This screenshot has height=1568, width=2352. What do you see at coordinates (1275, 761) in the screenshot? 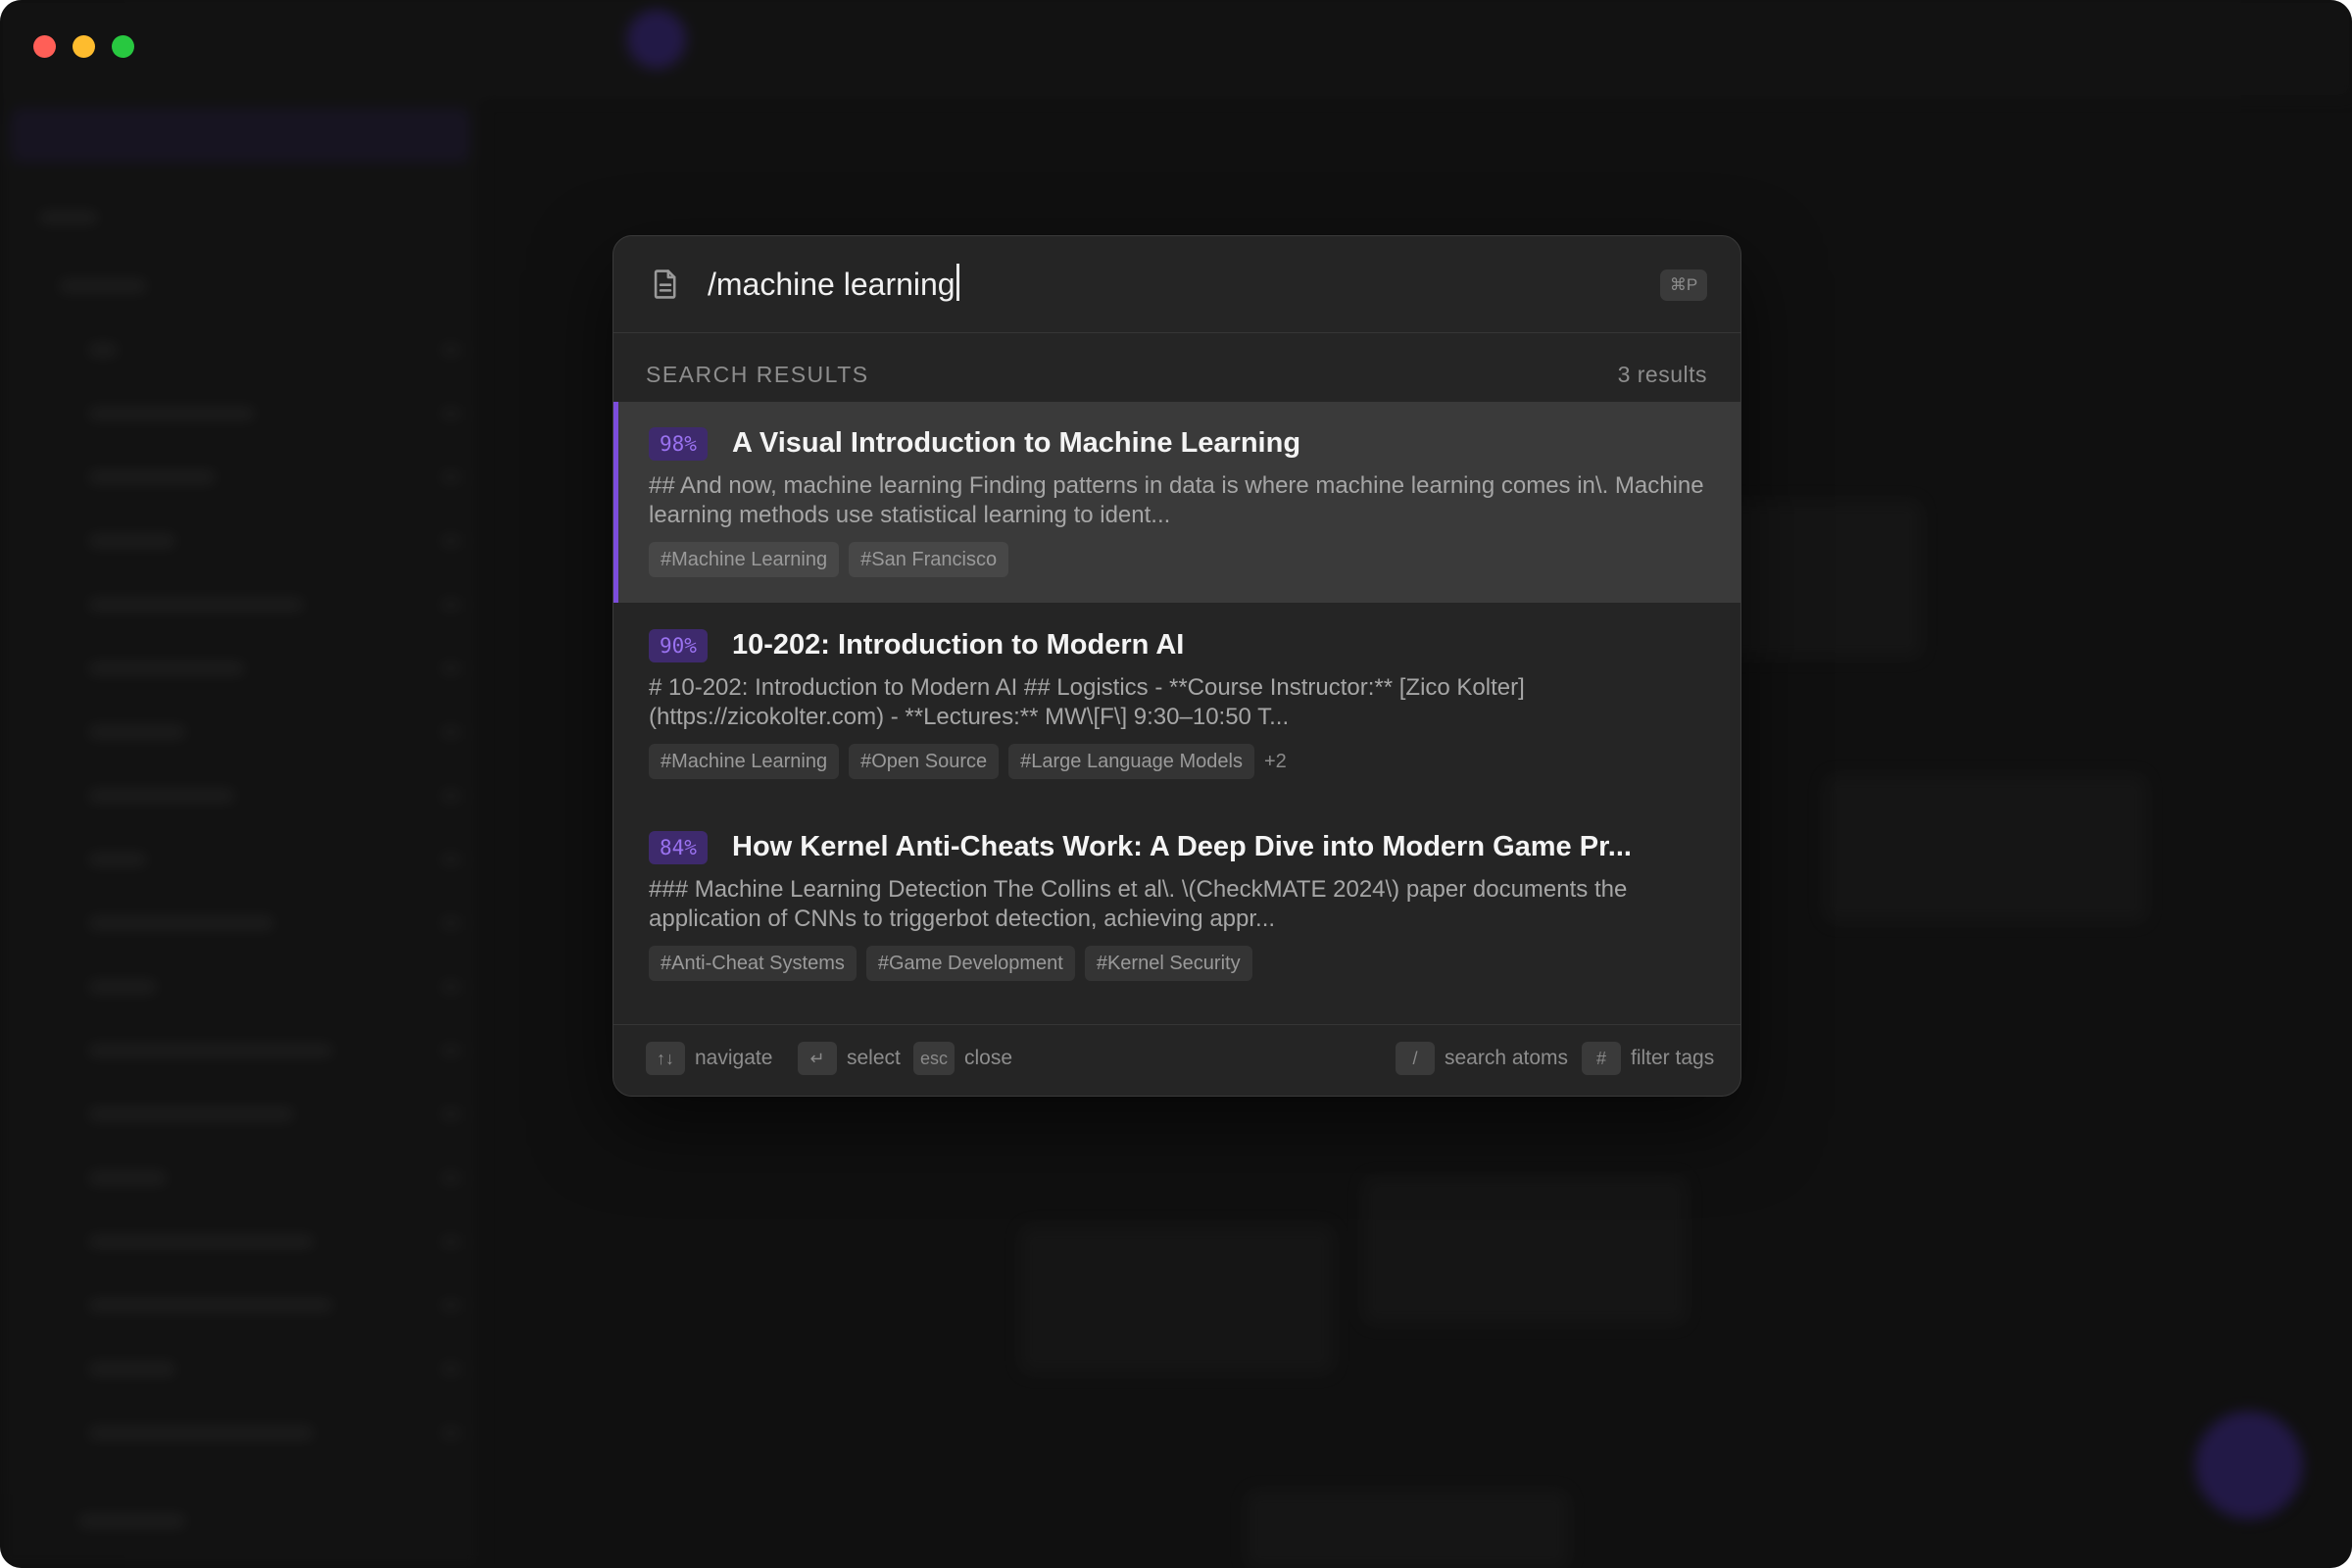
I see `more-tags-count: +2` at bounding box center [1275, 761].